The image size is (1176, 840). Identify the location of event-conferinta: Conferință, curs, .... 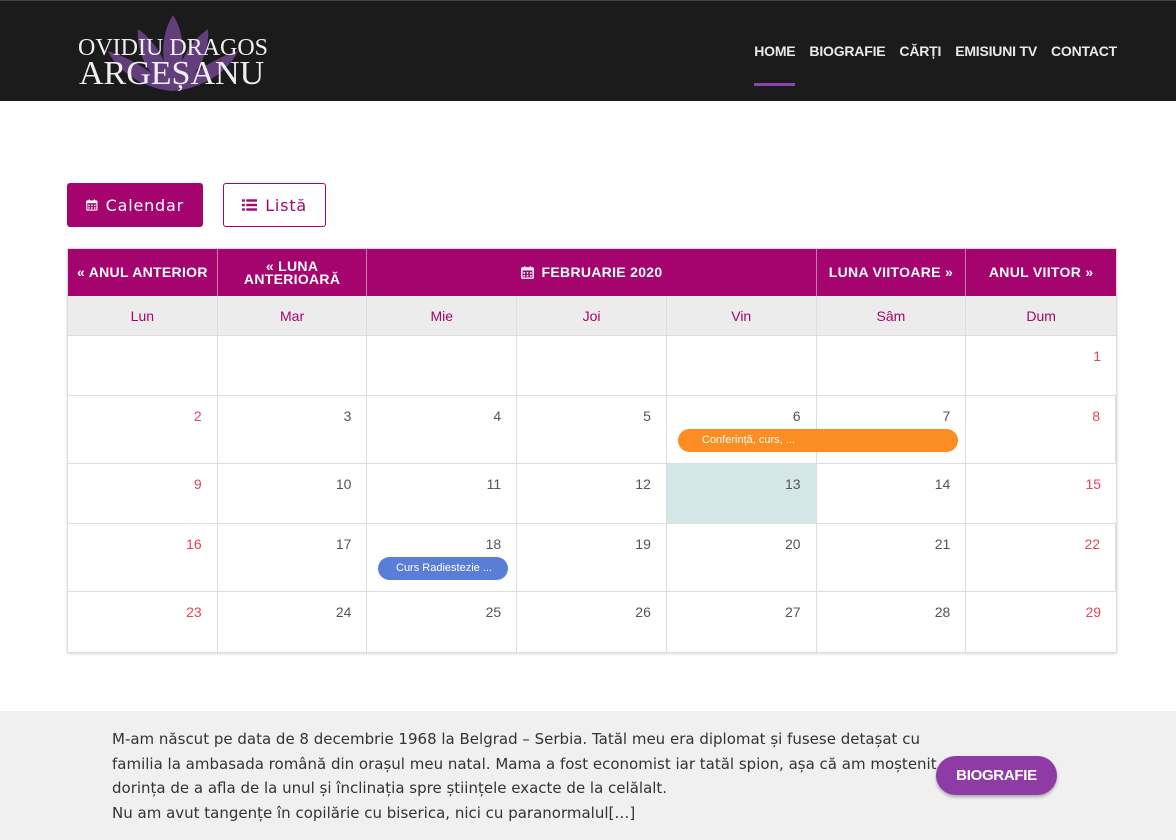
(818, 440).